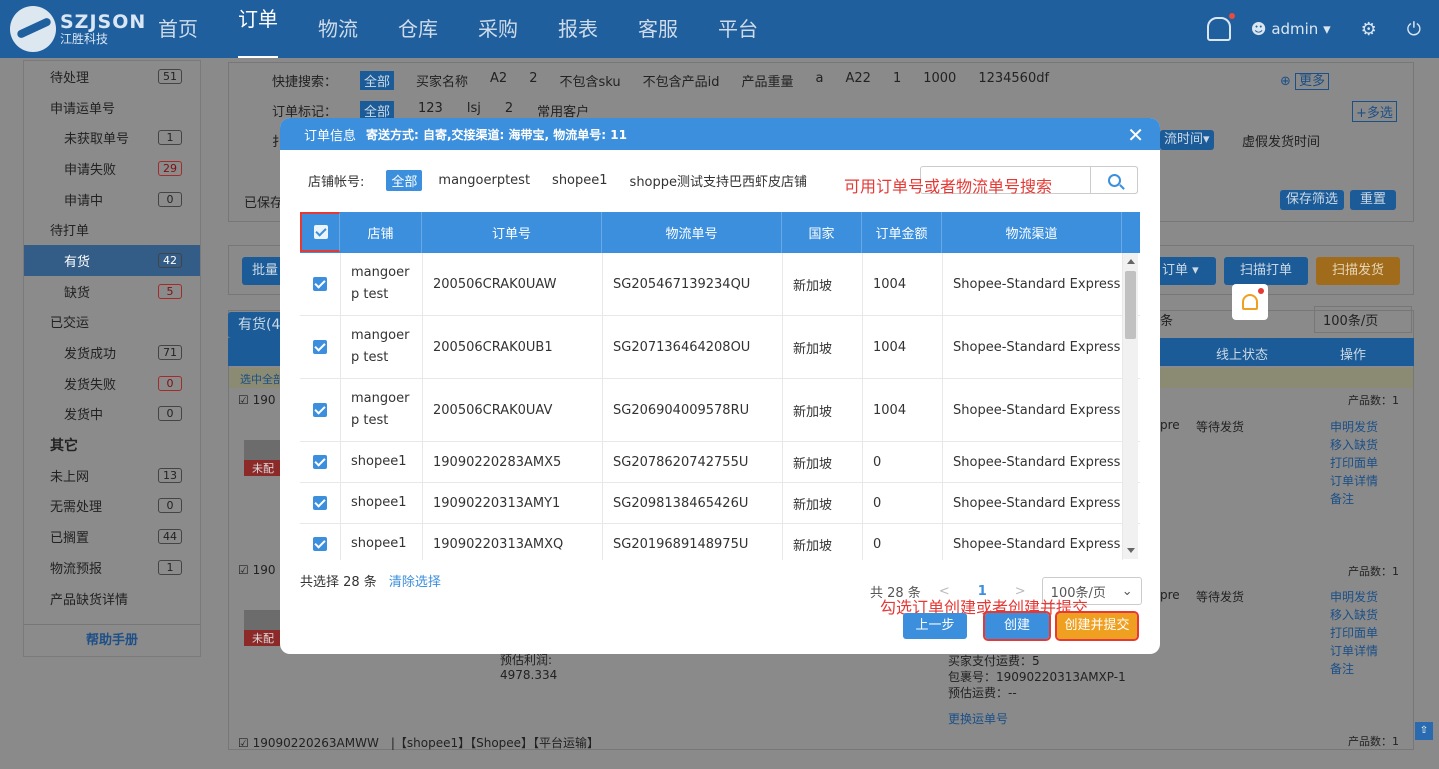 This screenshot has height=769, width=1439. What do you see at coordinates (1358, 271) in the screenshot?
I see `scan-ship-button: 扫描发货` at bounding box center [1358, 271].